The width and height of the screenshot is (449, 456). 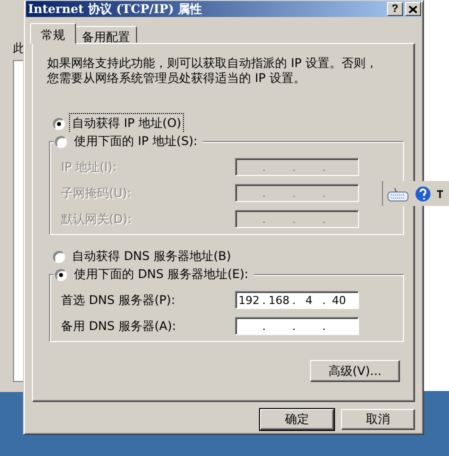 I want to click on cancel-button: 取消, so click(x=378, y=419).